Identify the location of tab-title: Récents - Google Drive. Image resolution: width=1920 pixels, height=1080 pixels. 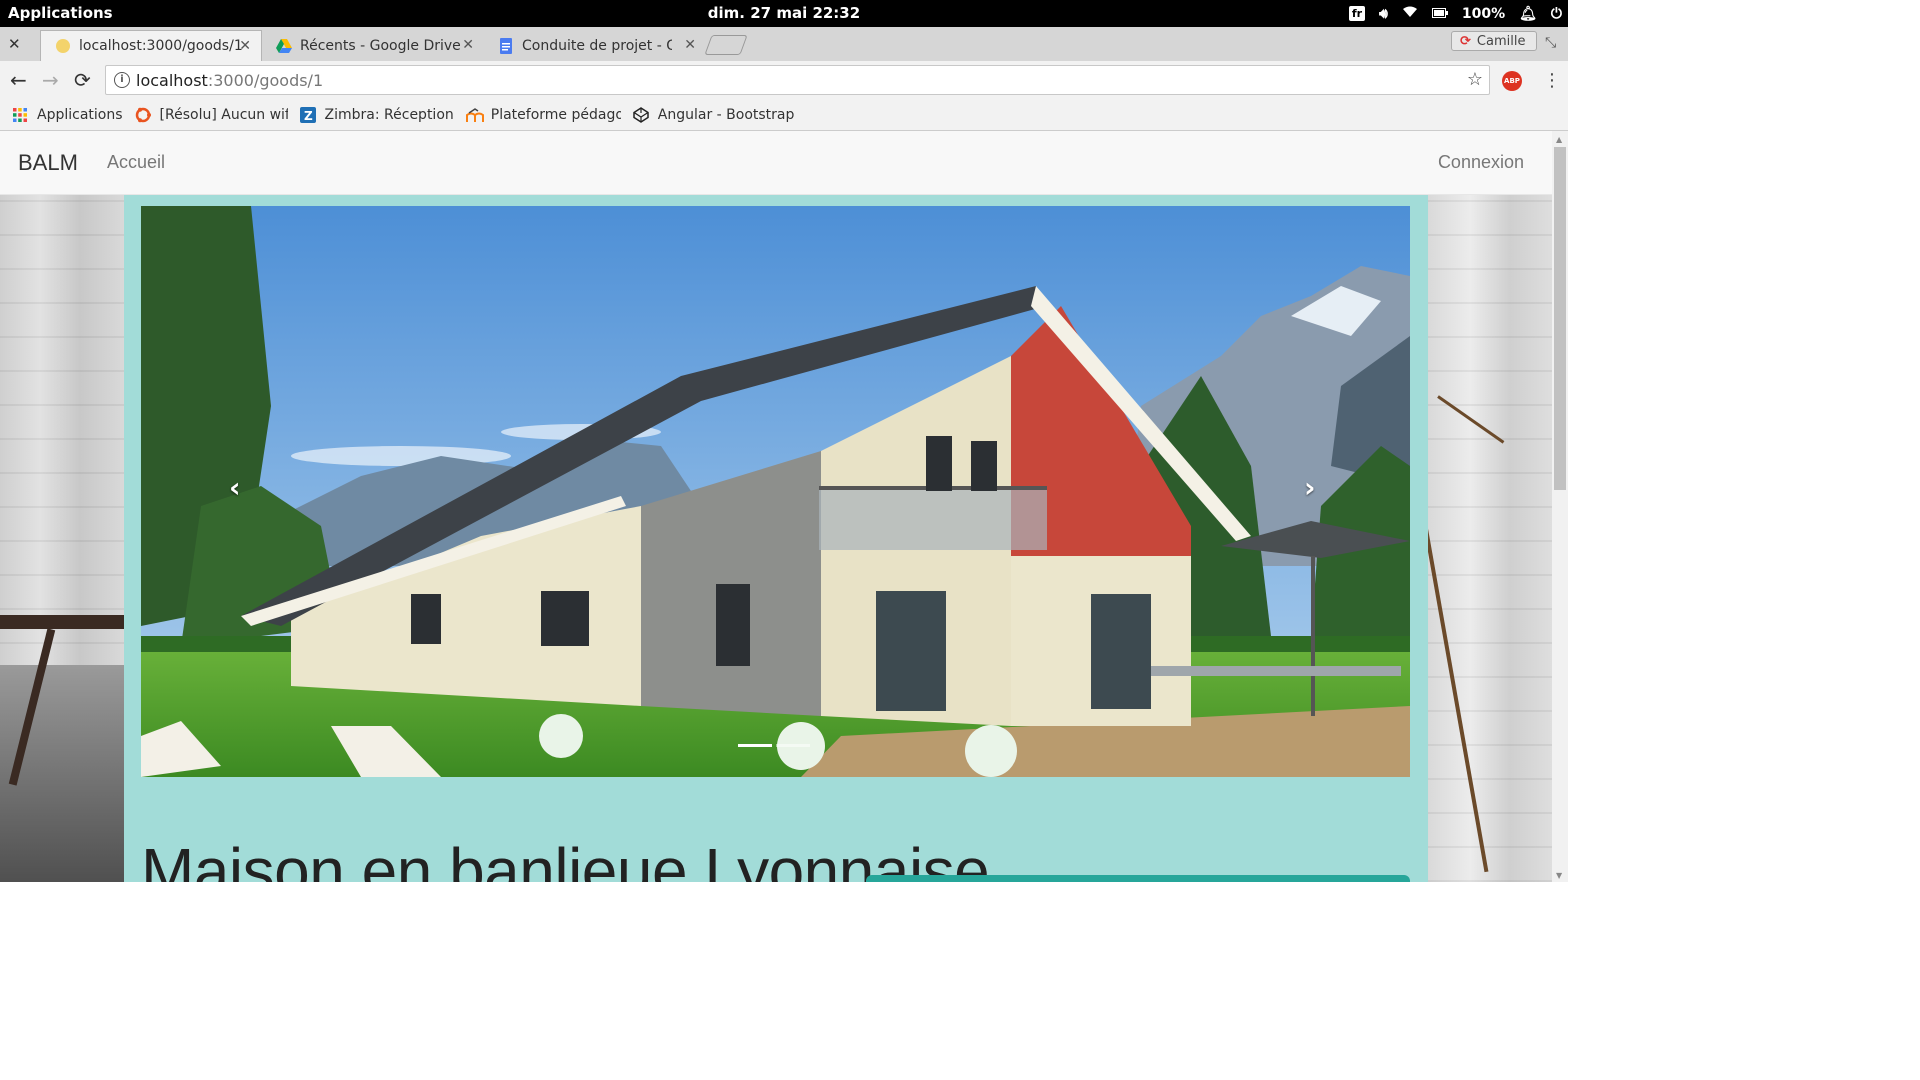
(380, 45).